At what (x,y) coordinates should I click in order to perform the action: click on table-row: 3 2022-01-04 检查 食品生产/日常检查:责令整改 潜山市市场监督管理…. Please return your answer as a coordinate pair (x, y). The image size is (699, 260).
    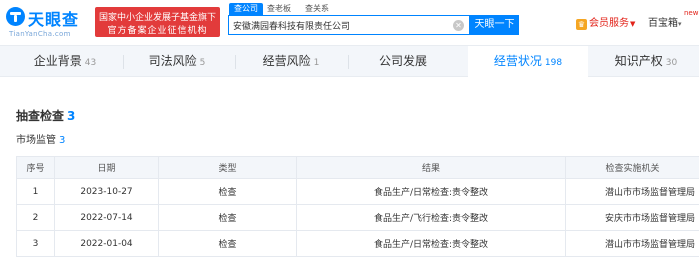
    Looking at the image, I should click on (357, 243).